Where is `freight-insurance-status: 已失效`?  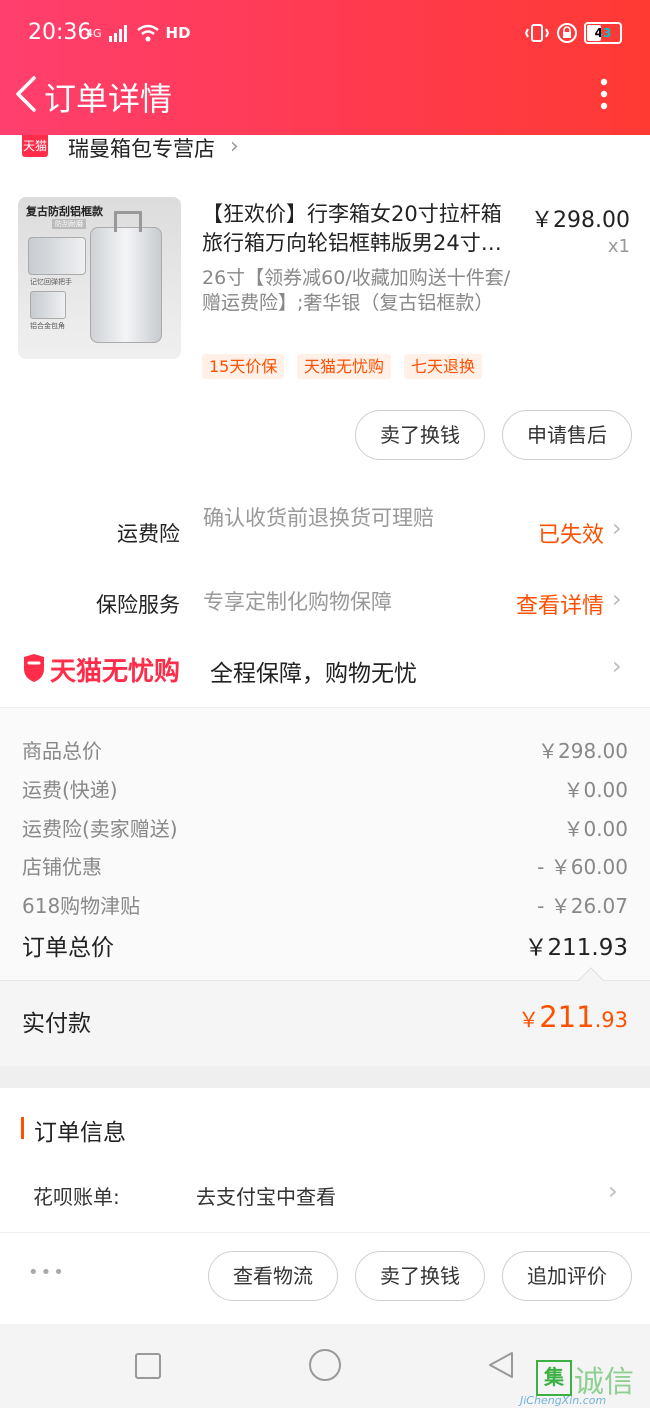 freight-insurance-status: 已失效 is located at coordinates (571, 535).